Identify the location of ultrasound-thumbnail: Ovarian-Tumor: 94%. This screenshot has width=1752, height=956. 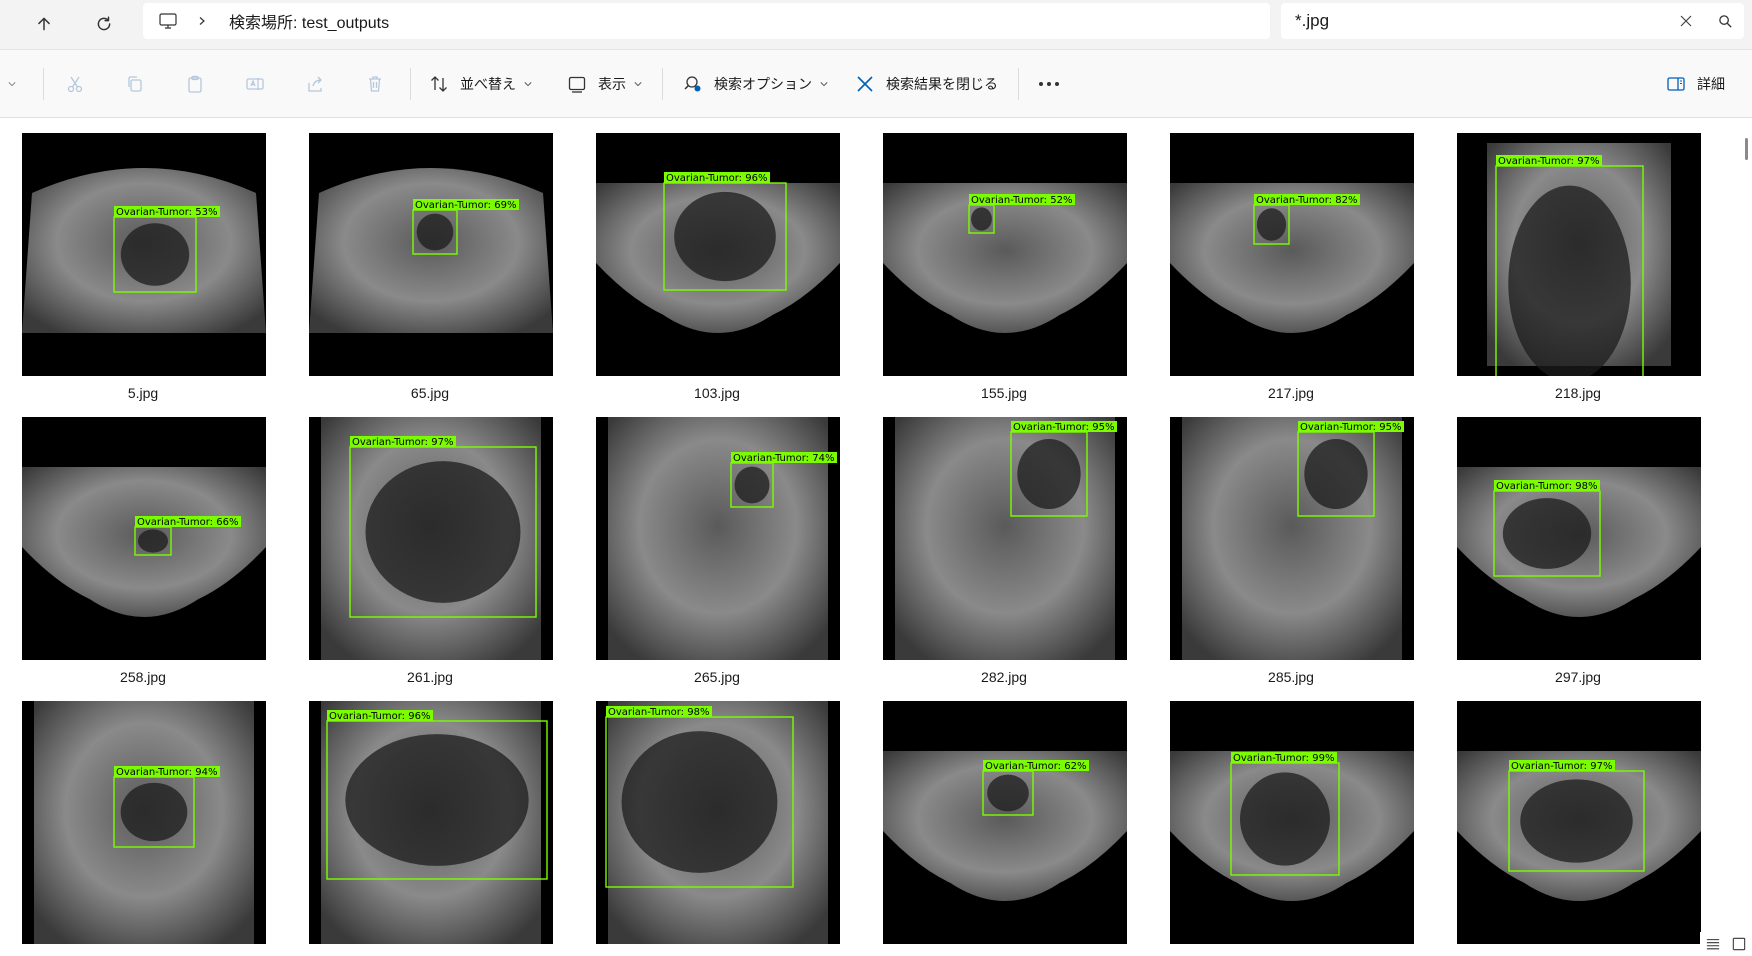
(144, 822).